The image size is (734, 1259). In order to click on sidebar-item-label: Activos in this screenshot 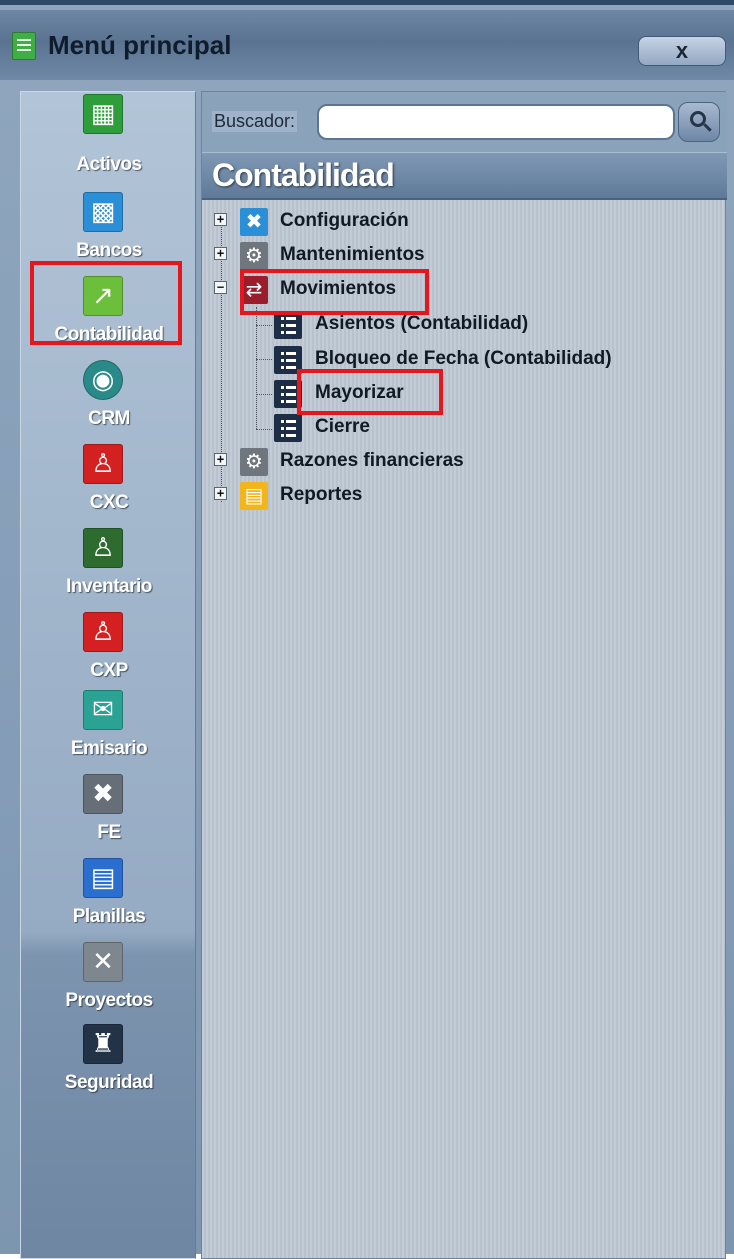, I will do `click(109, 164)`.